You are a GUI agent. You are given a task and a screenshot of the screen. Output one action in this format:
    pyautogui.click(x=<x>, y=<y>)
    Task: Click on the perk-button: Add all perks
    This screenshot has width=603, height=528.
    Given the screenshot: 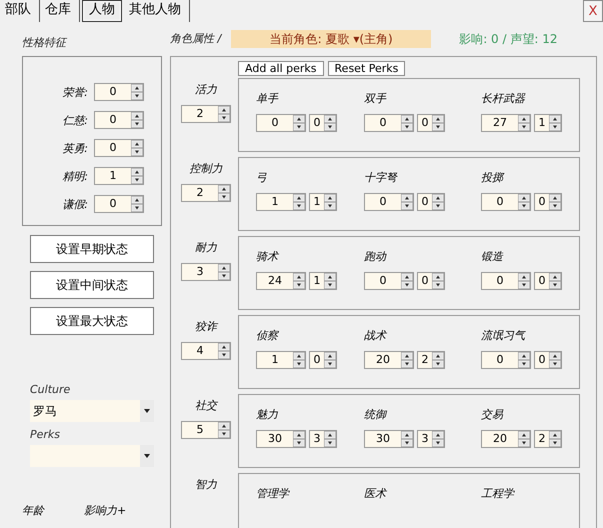 What is the action you would take?
    pyautogui.click(x=281, y=68)
    